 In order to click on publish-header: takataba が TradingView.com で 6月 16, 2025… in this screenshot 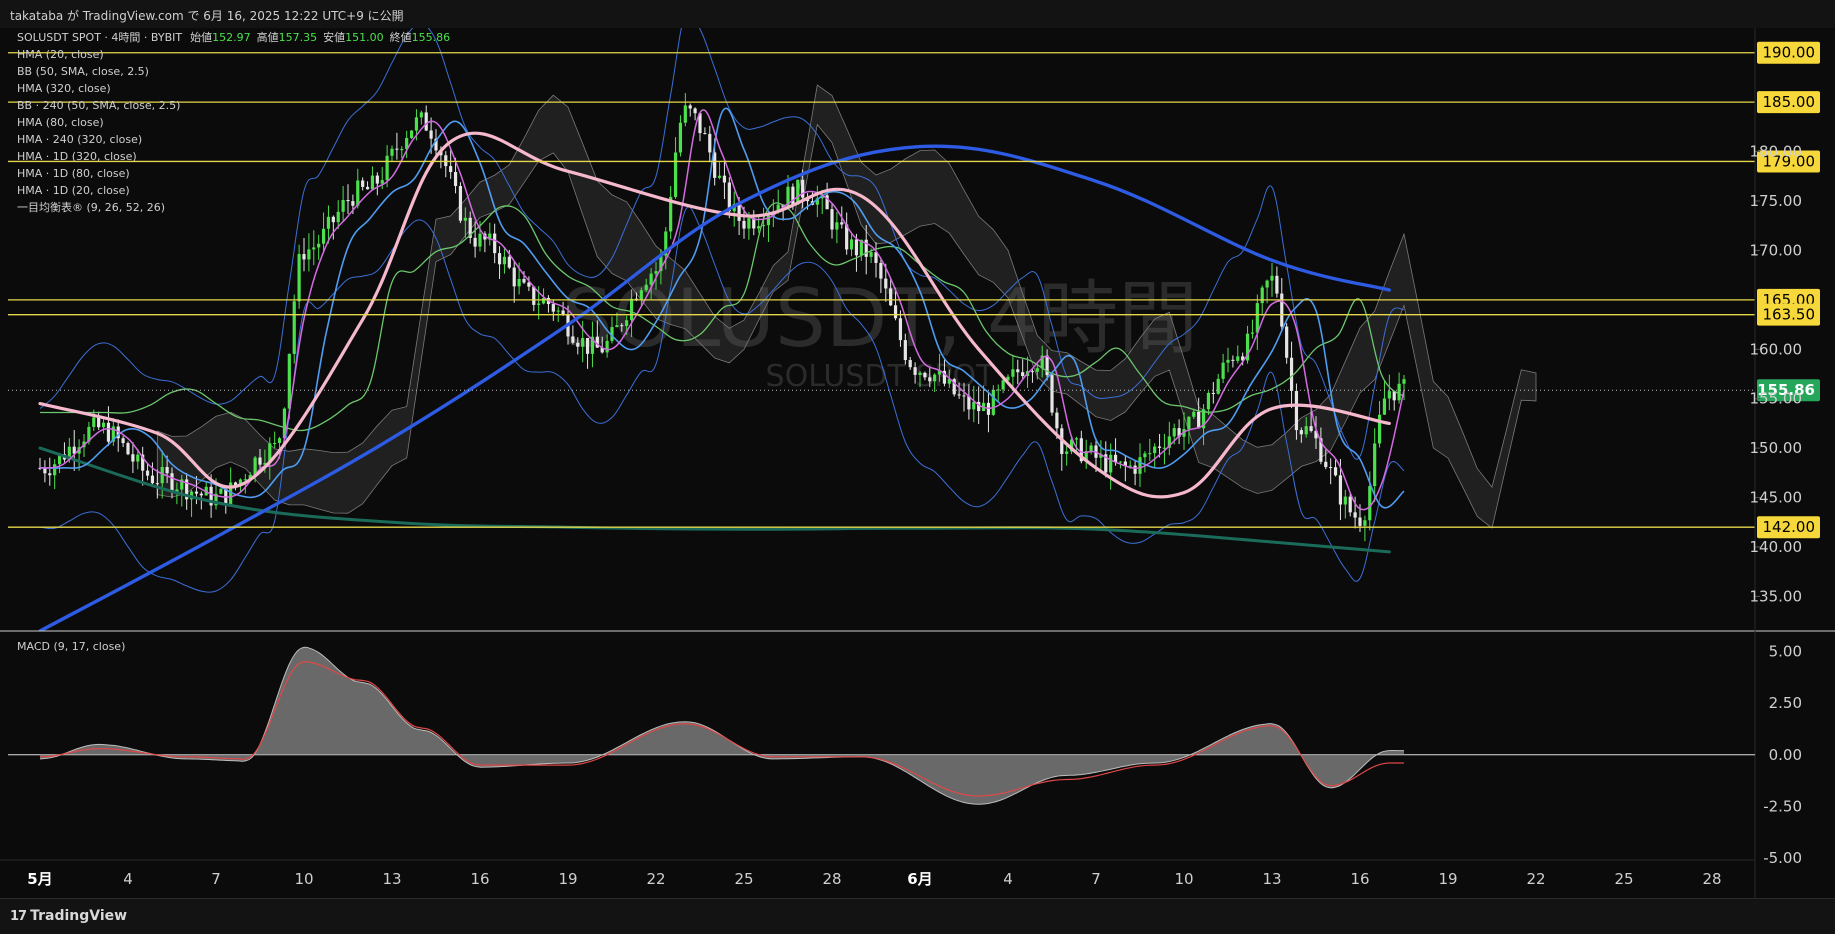, I will do `click(917, 14)`.